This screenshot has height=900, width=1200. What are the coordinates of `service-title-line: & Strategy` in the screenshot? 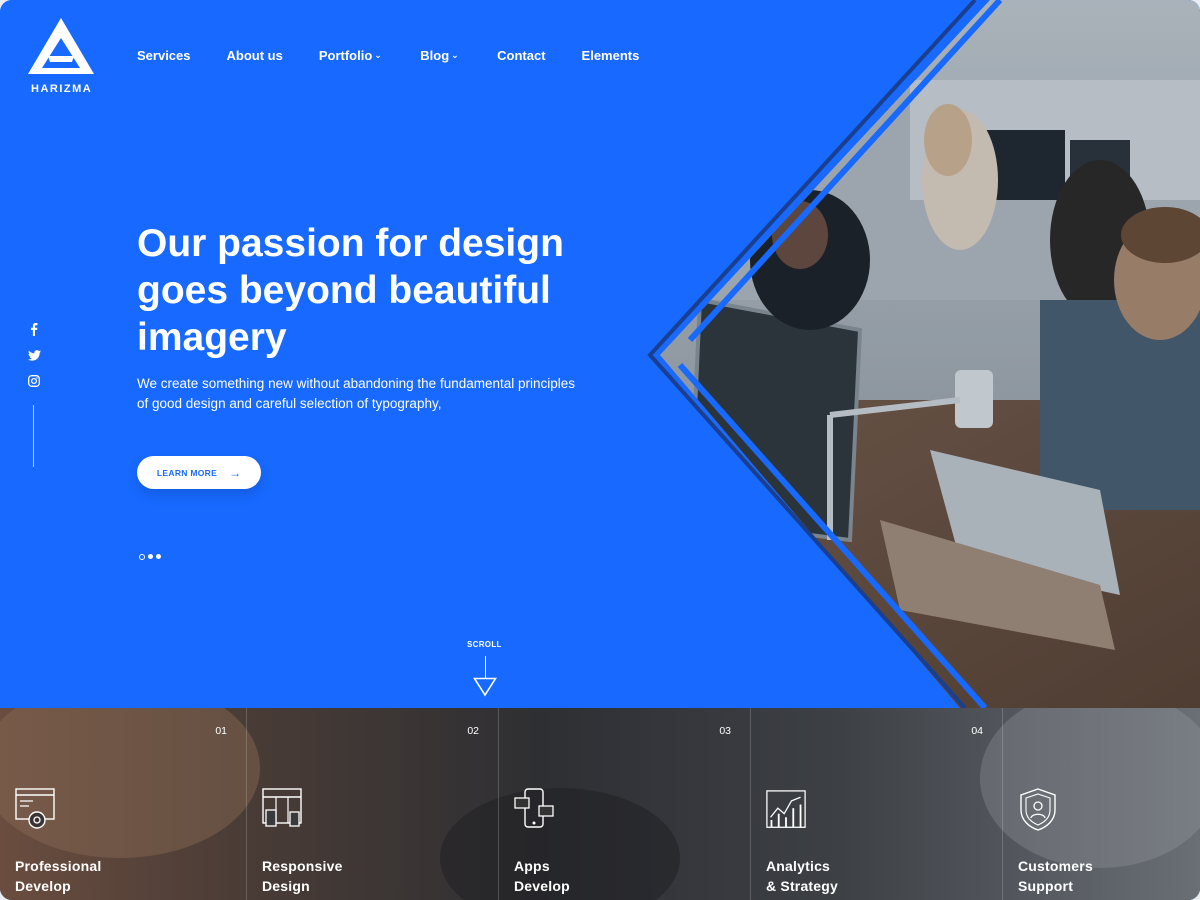 It's located at (802, 886).